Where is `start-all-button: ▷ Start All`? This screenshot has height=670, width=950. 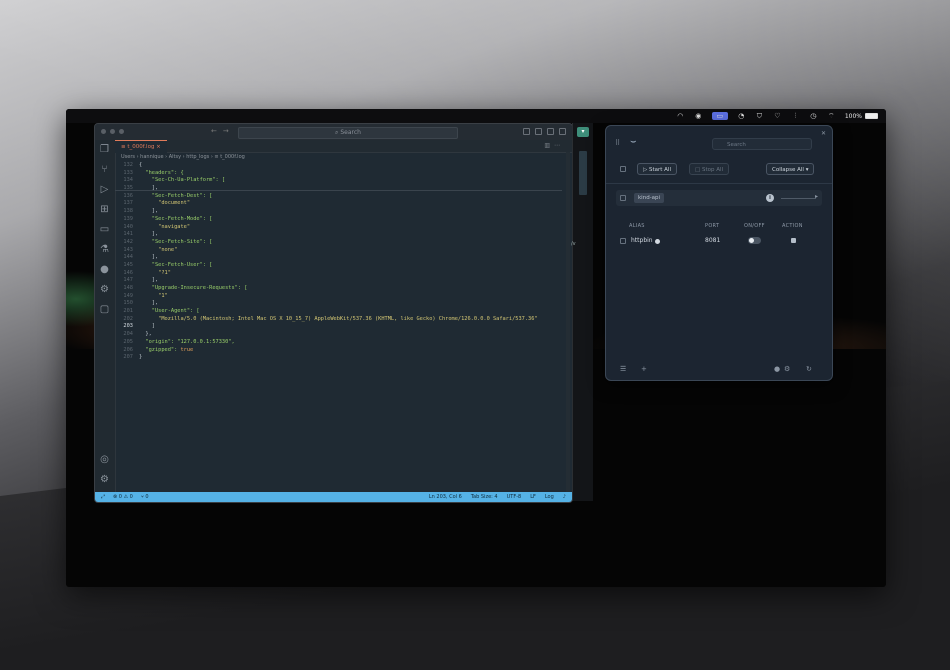
start-all-button: ▷ Start All is located at coordinates (657, 169).